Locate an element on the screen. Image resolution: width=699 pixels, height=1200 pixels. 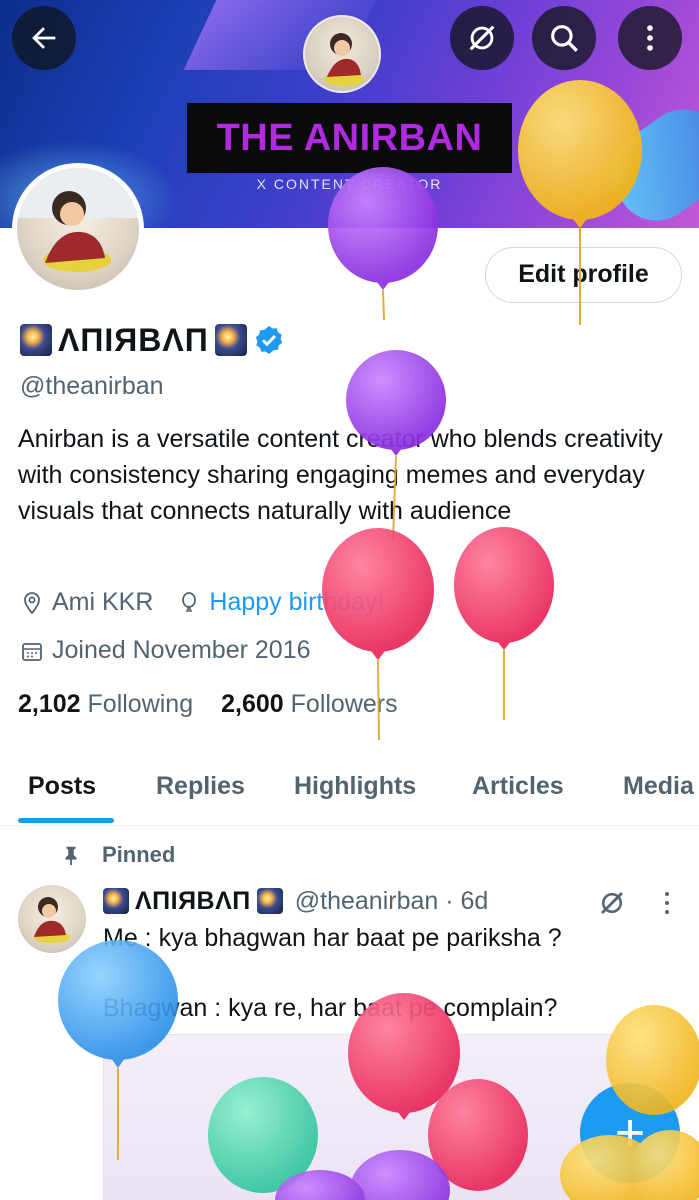
search-icon is located at coordinates (564, 38).